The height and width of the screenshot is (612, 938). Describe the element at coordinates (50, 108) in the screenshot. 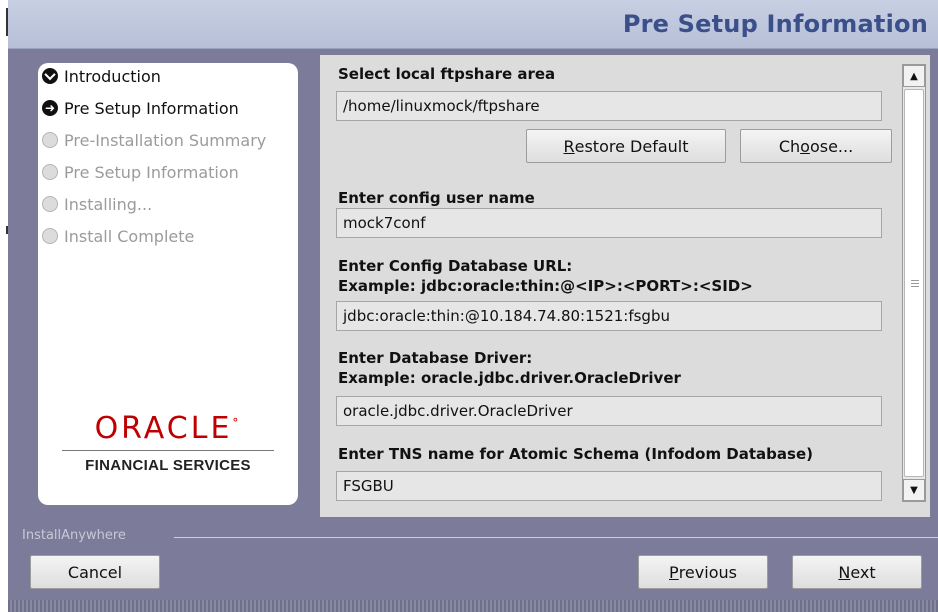

I see `arrow-right-icon: ➜` at that location.